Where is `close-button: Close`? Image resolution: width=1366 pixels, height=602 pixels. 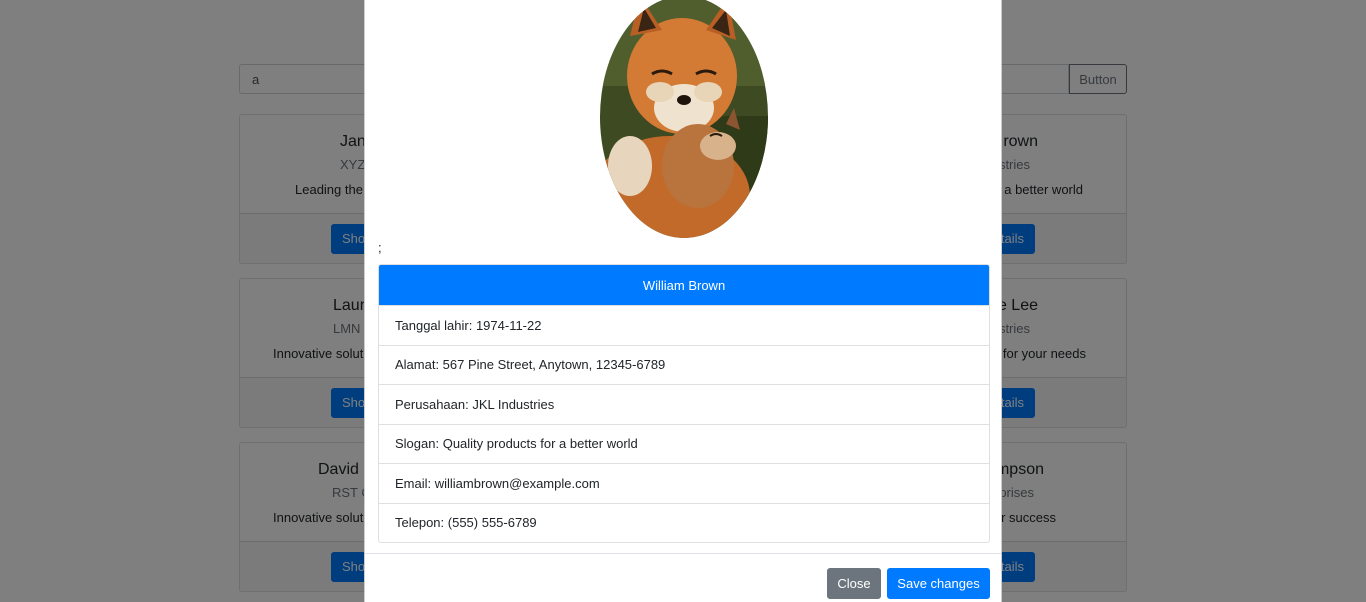
close-button: Close is located at coordinates (854, 583).